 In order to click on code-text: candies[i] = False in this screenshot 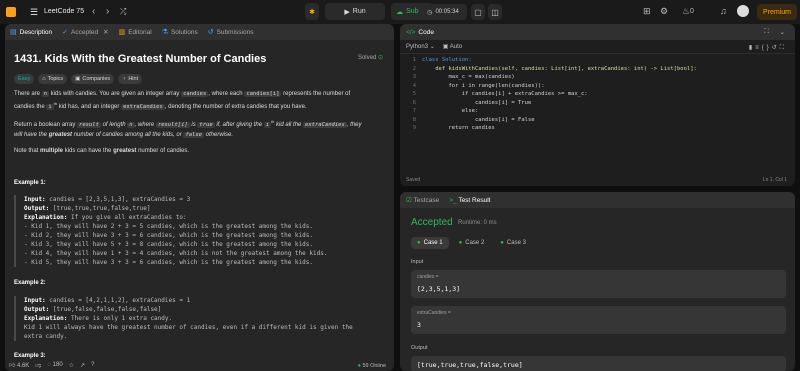, I will do `click(478, 119)`.